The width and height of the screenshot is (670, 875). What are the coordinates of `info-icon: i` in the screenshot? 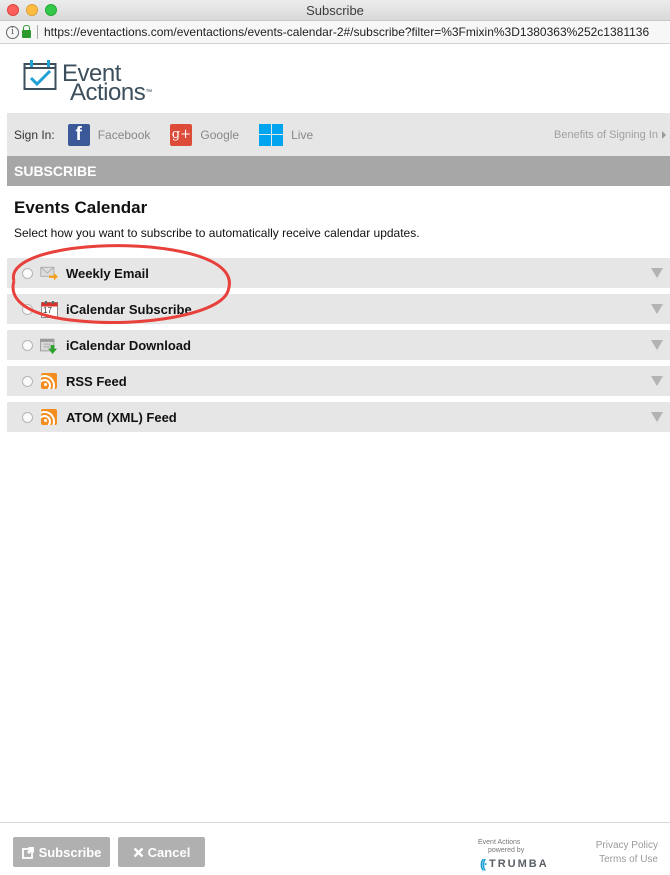 It's located at (12, 32).